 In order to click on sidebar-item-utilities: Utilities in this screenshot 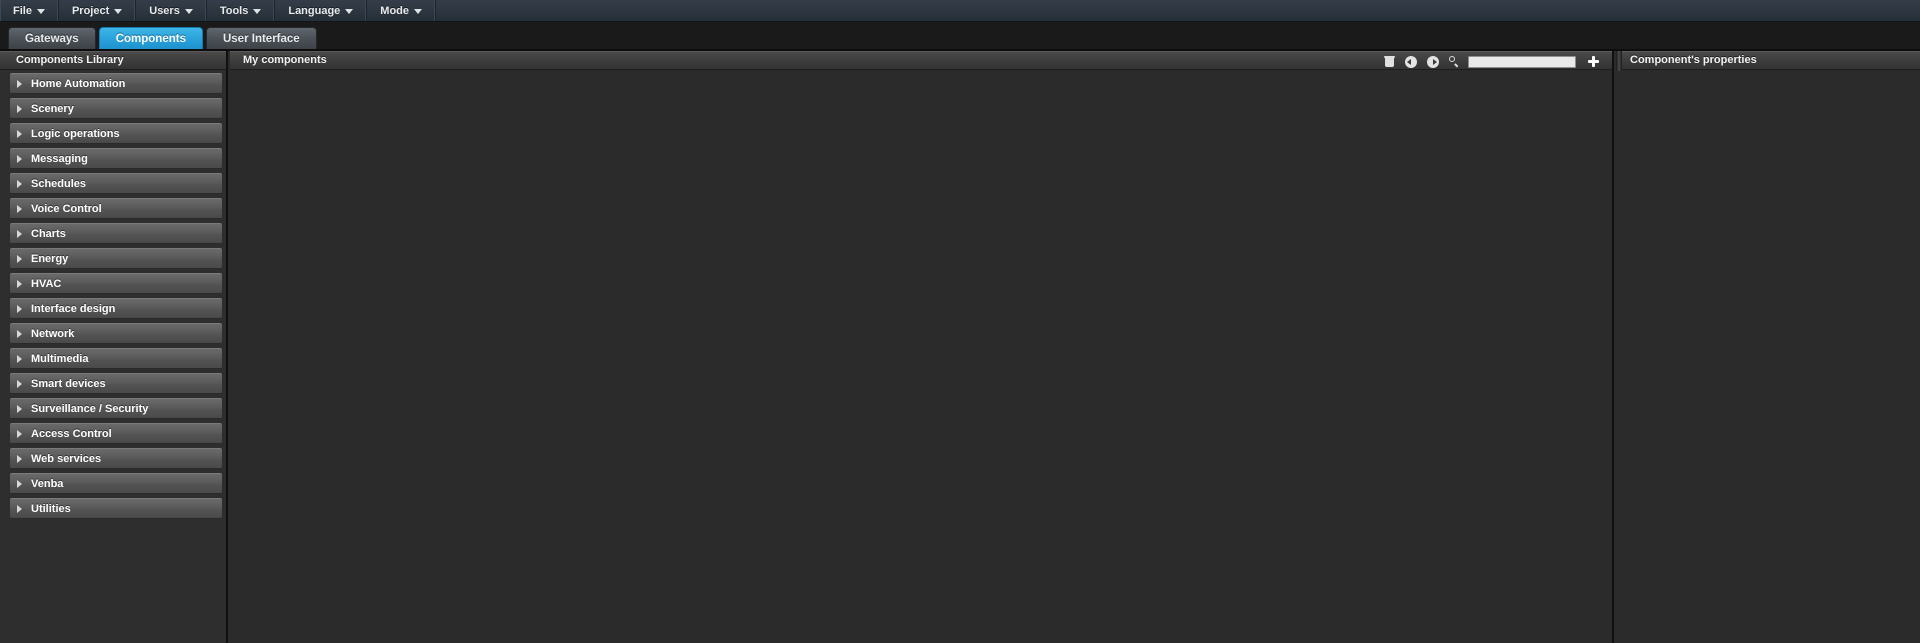, I will do `click(116, 508)`.